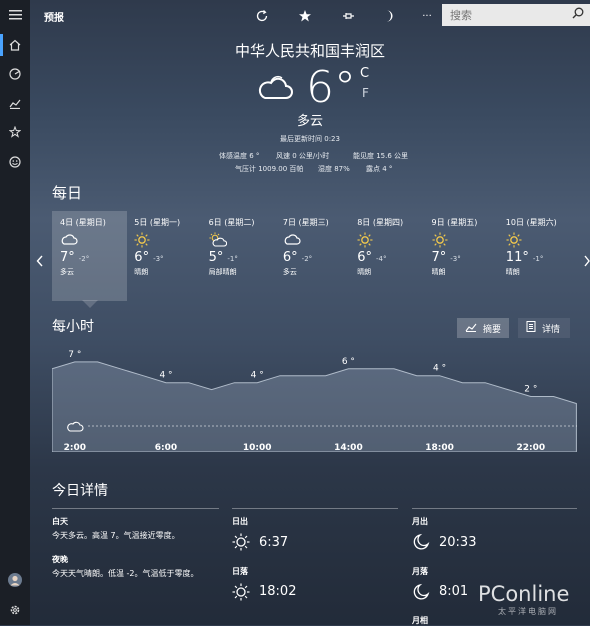  I want to click on daily-forecast-day: 6日 (星期二) 5° -1° 局部晴朗, so click(246, 247).